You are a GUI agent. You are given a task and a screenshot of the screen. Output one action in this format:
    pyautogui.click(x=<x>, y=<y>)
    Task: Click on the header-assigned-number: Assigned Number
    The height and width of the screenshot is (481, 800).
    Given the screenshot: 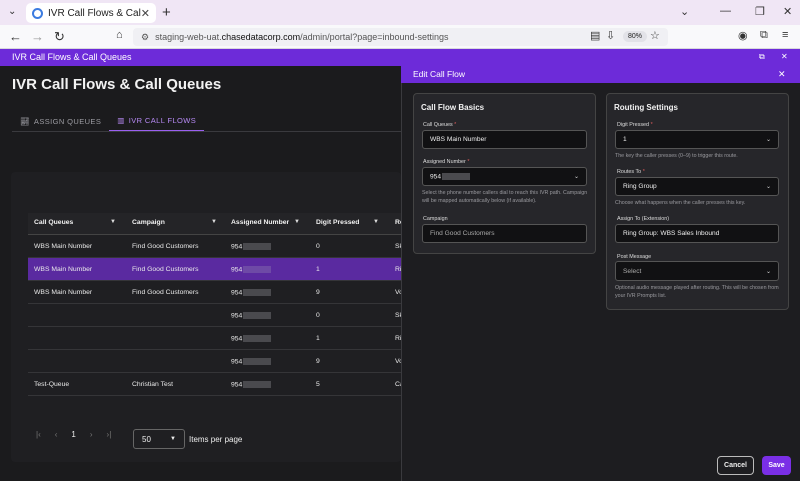 What is the action you would take?
    pyautogui.click(x=260, y=222)
    